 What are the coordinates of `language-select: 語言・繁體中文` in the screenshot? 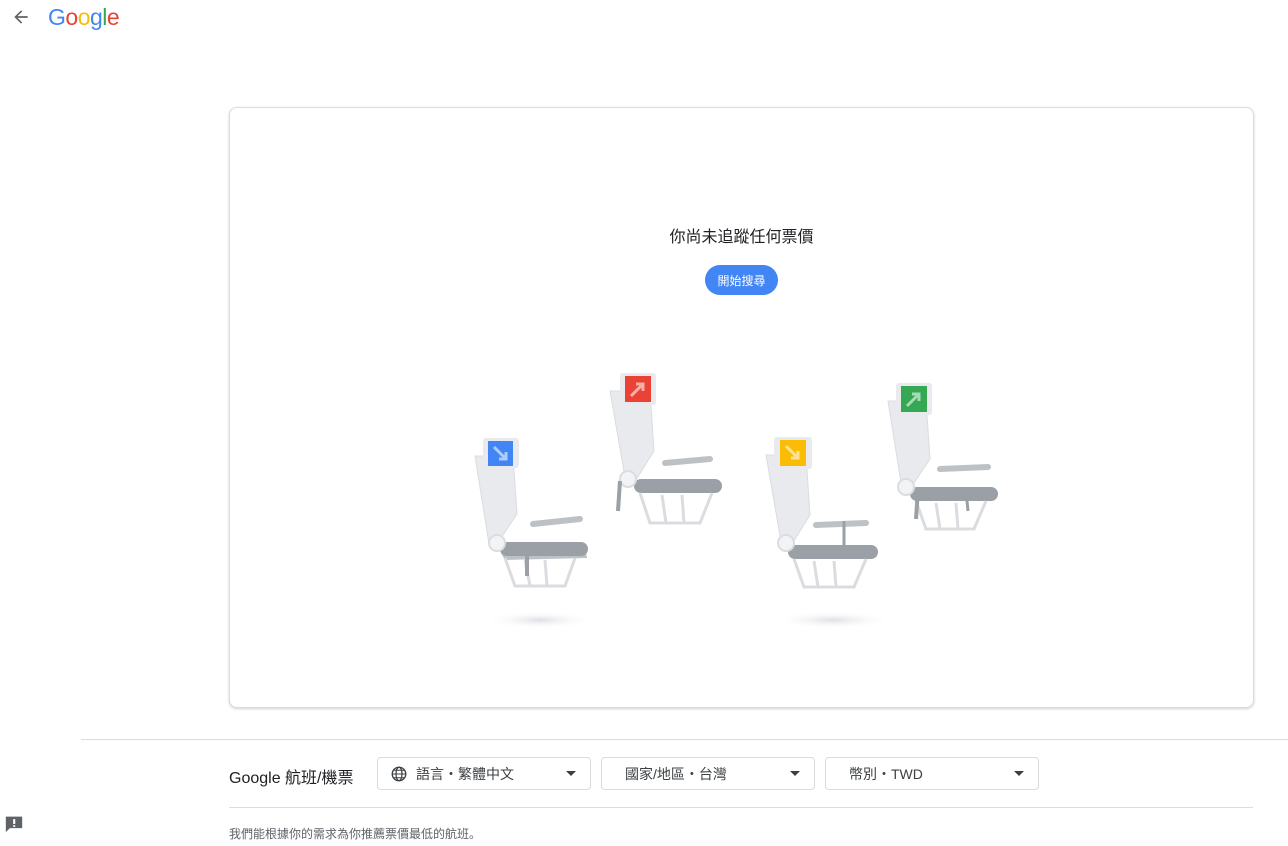 It's located at (484, 773).